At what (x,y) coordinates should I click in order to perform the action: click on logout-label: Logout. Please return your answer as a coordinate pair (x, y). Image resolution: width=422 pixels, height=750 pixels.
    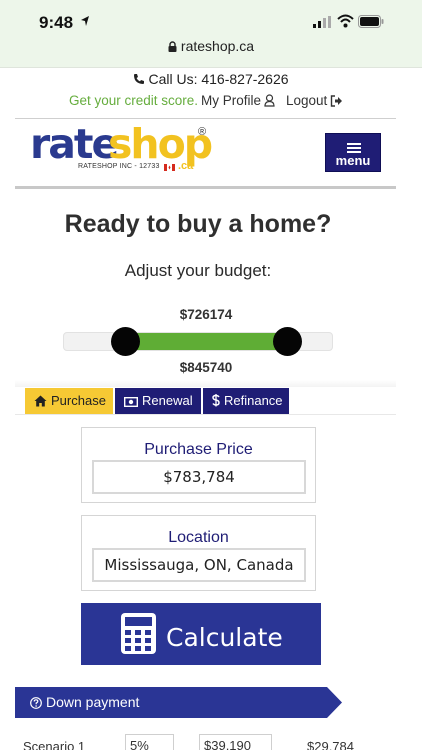
    Looking at the image, I should click on (307, 100).